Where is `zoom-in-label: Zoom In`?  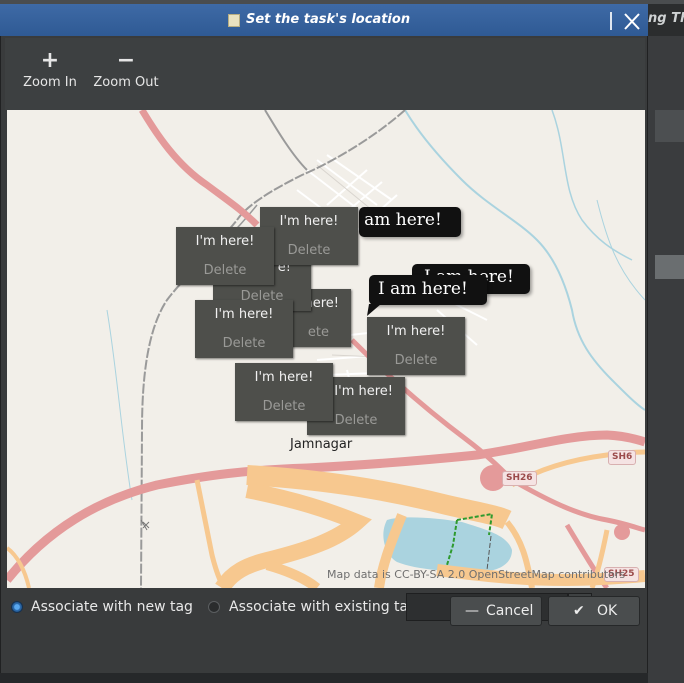
zoom-in-label: Zoom In is located at coordinates (50, 82).